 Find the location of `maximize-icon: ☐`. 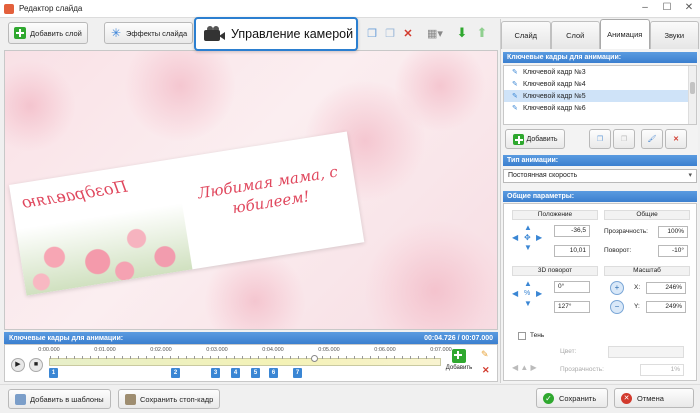

maximize-icon: ☐ is located at coordinates (667, 8).